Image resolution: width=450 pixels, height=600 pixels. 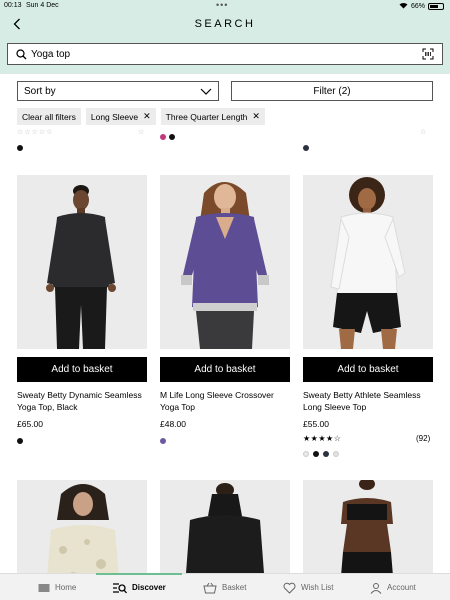 What do you see at coordinates (44, 587) in the screenshot?
I see `home-icon` at bounding box center [44, 587].